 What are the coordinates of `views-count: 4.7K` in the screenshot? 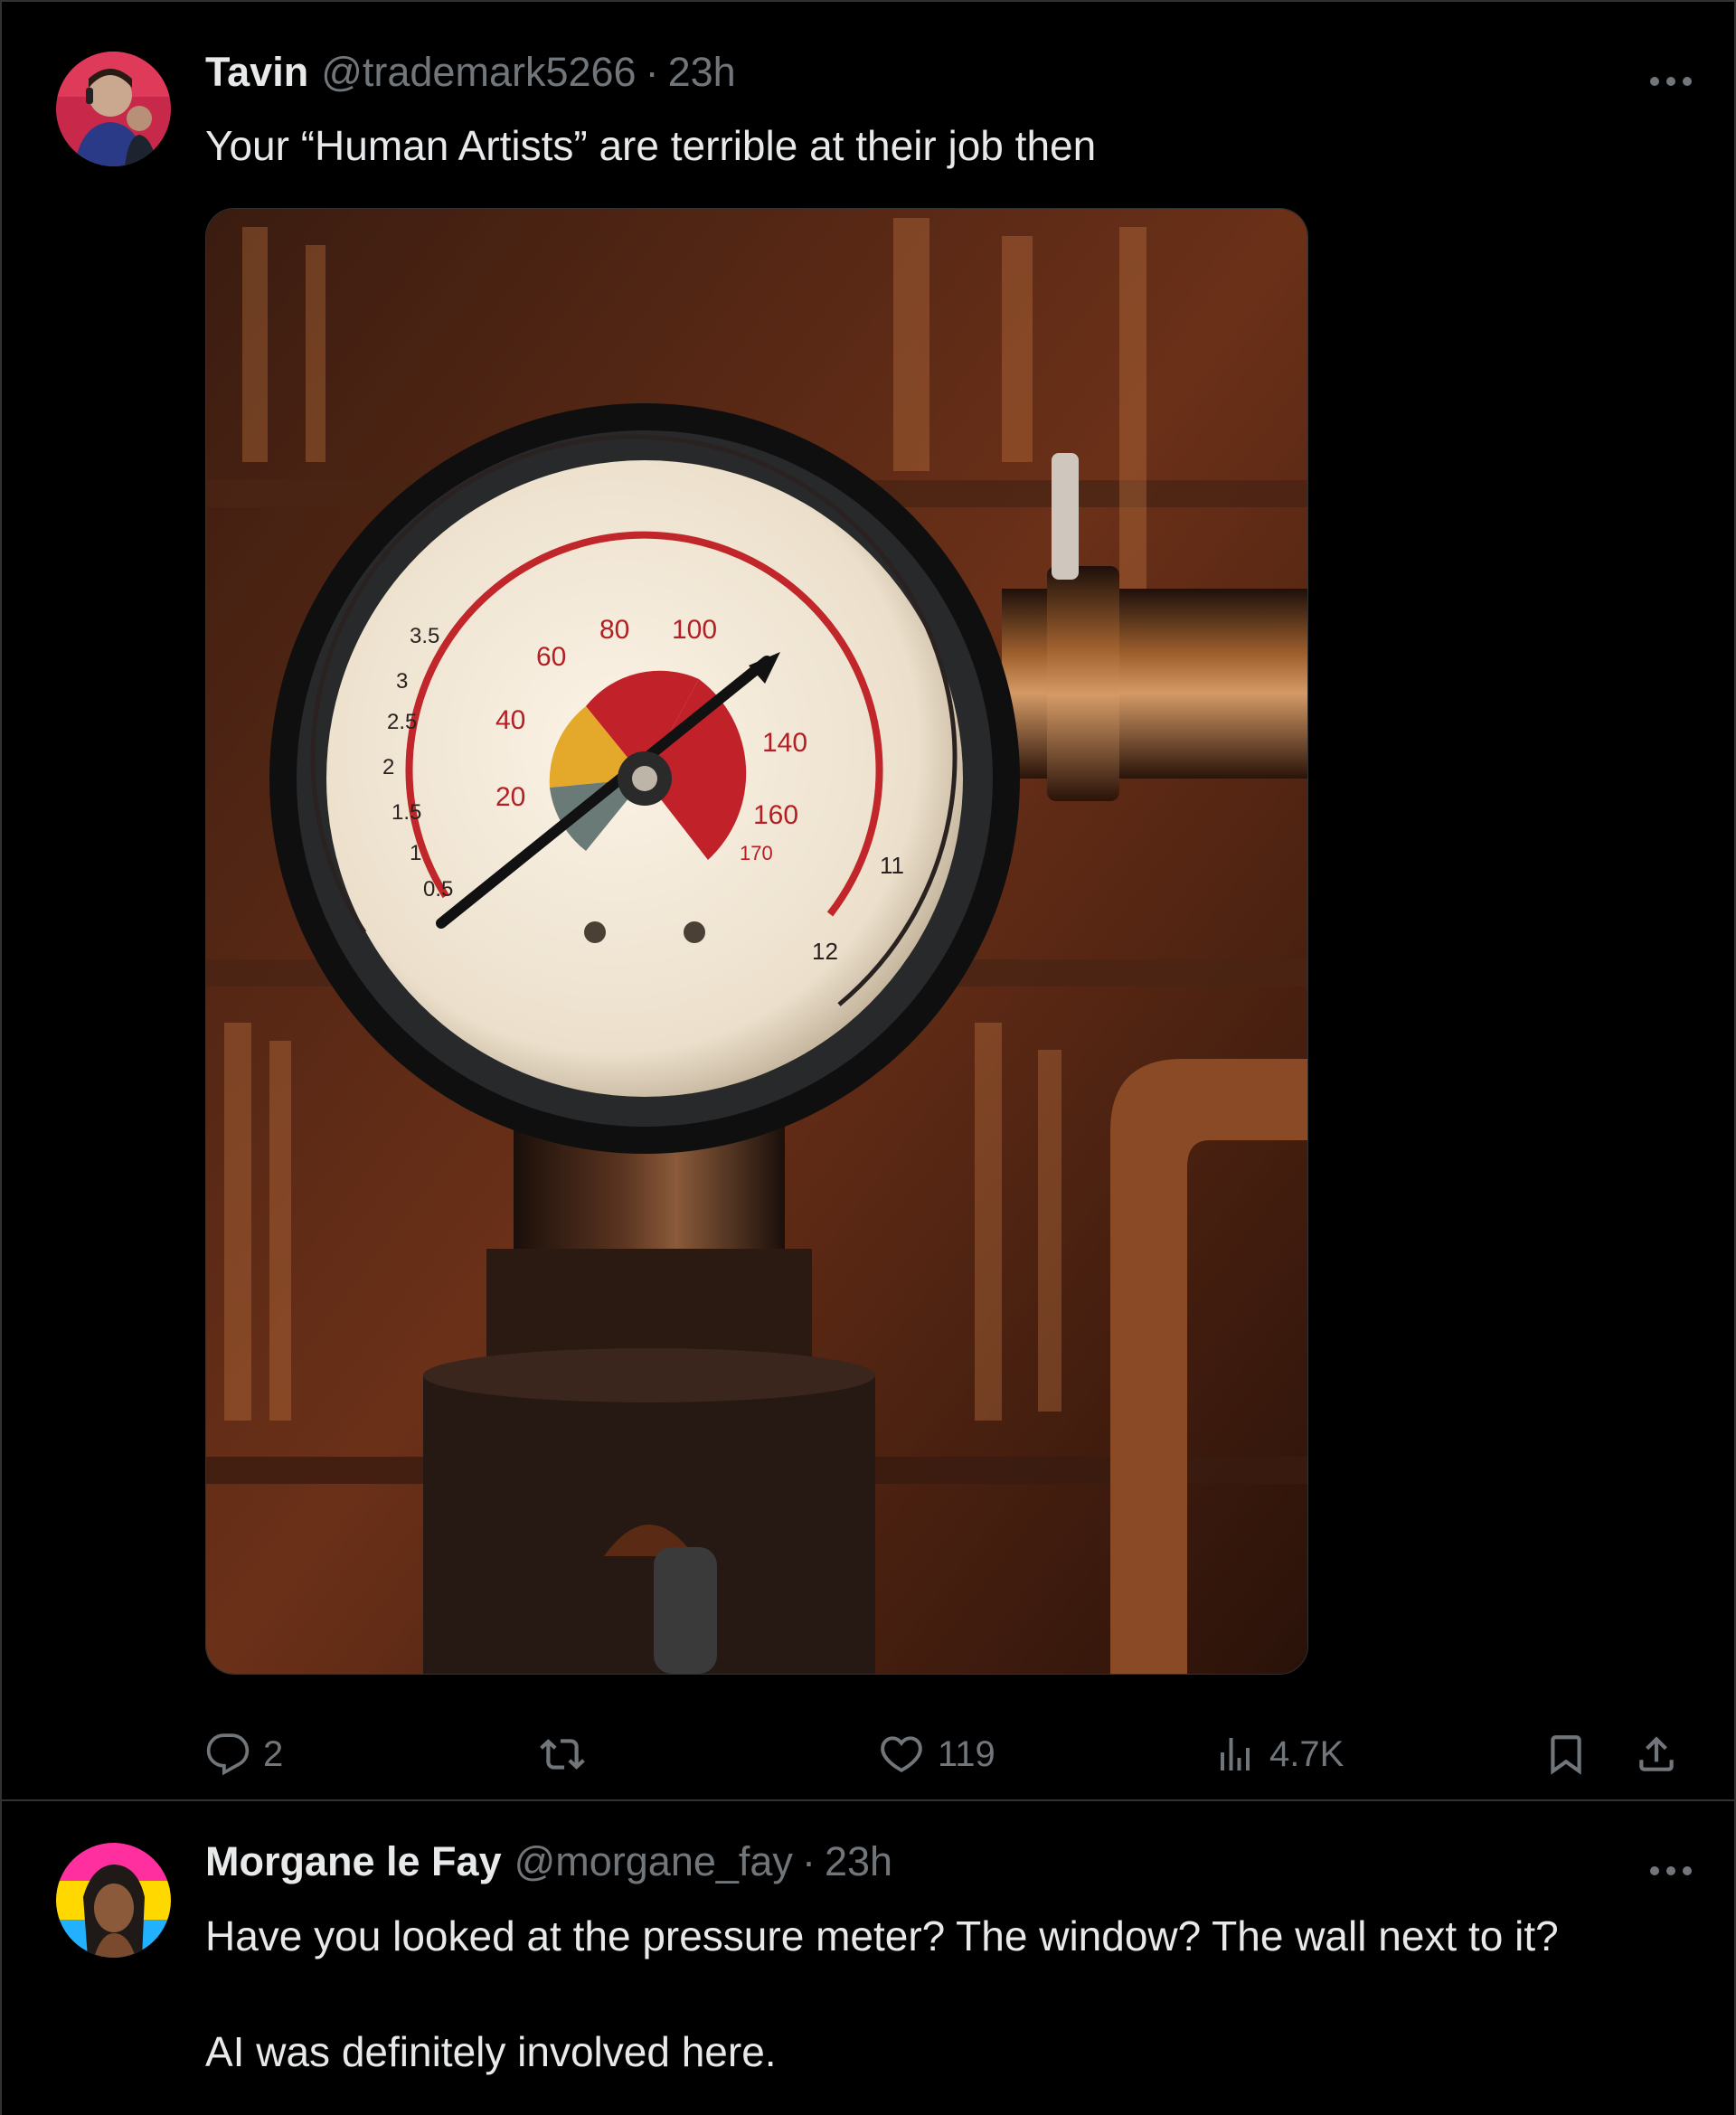 It's located at (1306, 1753).